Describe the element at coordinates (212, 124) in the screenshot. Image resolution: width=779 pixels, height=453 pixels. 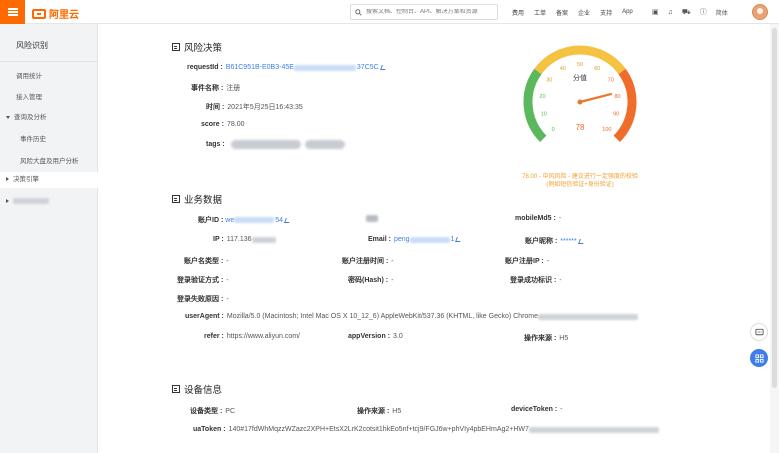
I see `score-label: score :` at that location.